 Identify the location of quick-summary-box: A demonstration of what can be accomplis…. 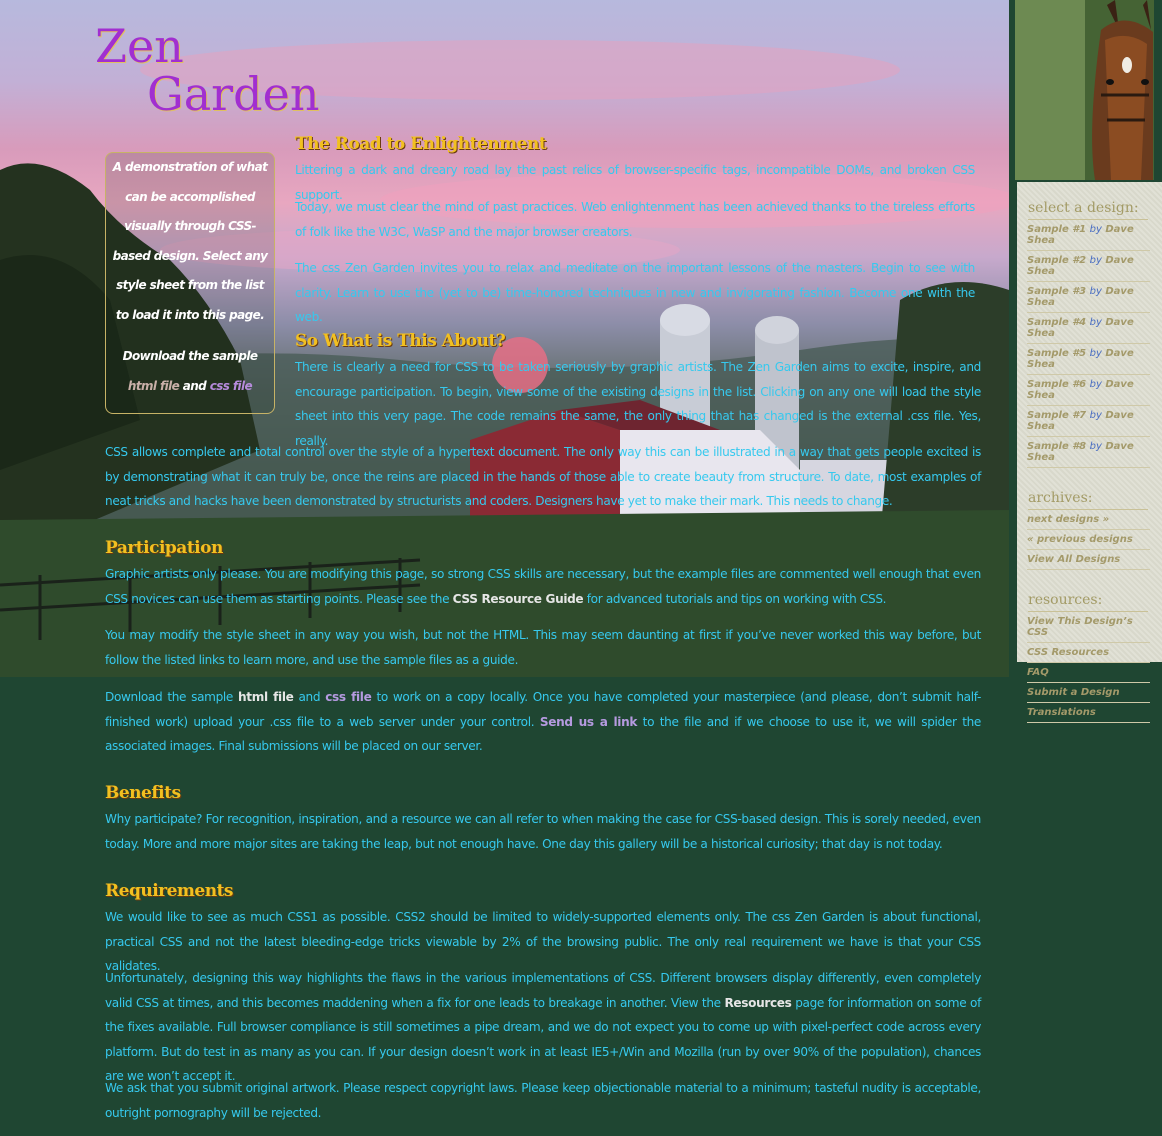
(190, 283).